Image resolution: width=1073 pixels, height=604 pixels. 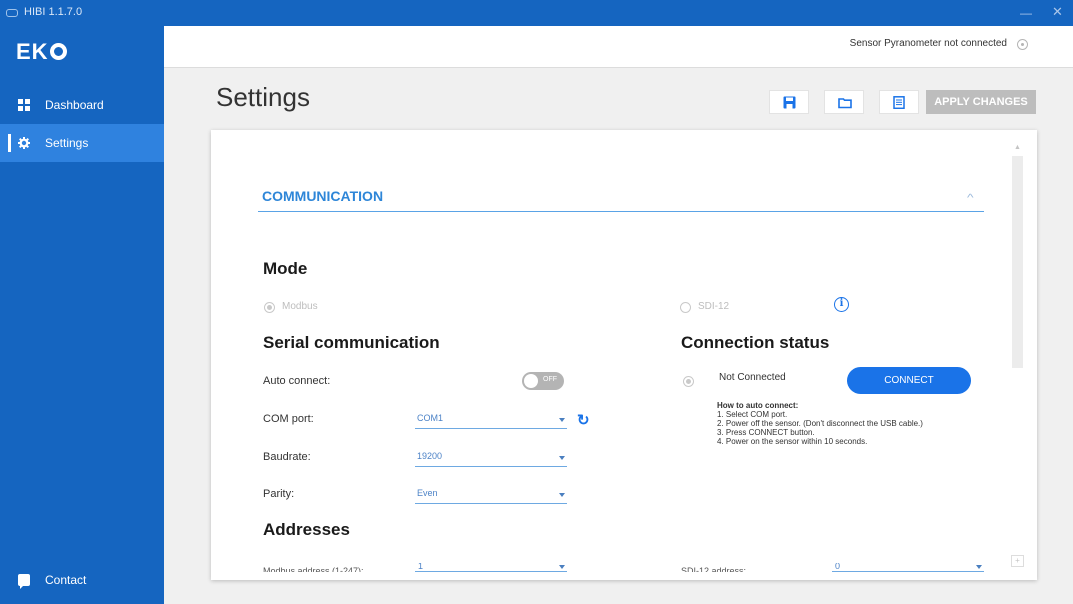 What do you see at coordinates (766, 432) in the screenshot?
I see `instruction-step: 3. Press CONNECT button.` at bounding box center [766, 432].